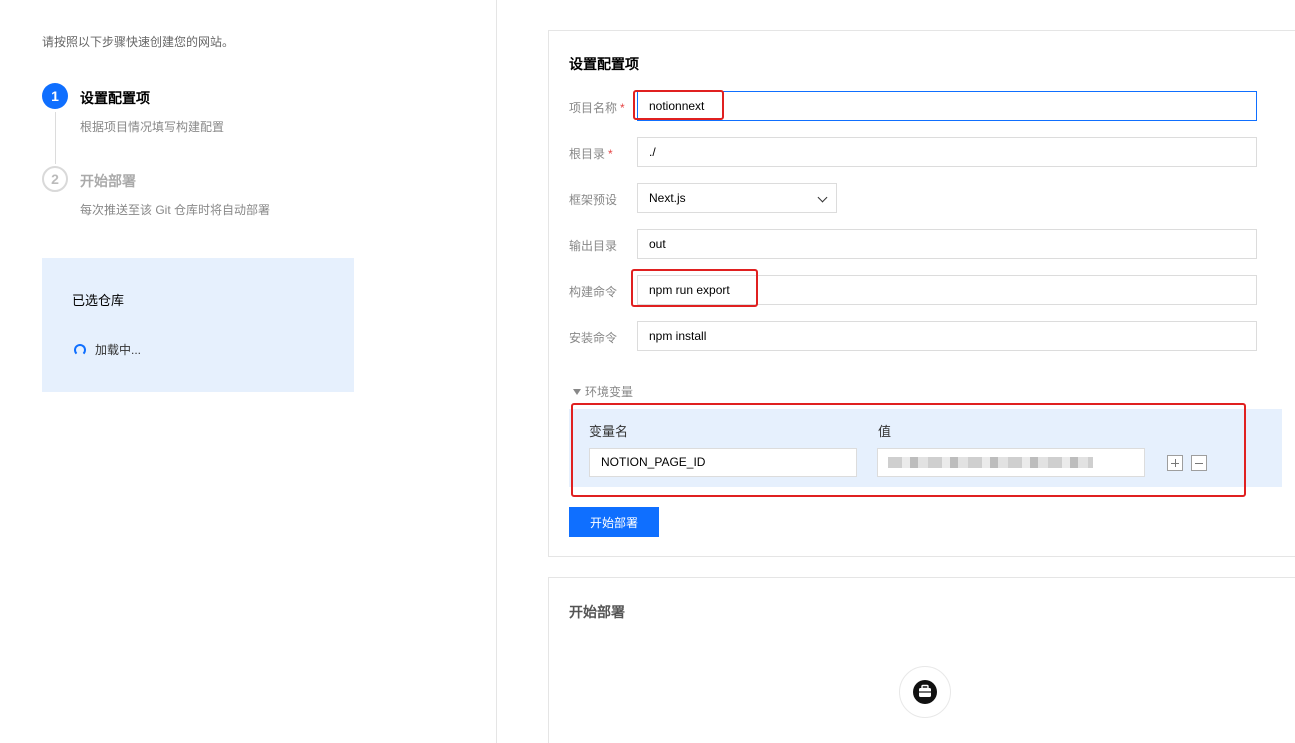 The height and width of the screenshot is (743, 1295). Describe the element at coordinates (138, 42) in the screenshot. I see `intro-text: 请按照以下步骤快速创建您的网站。` at that location.